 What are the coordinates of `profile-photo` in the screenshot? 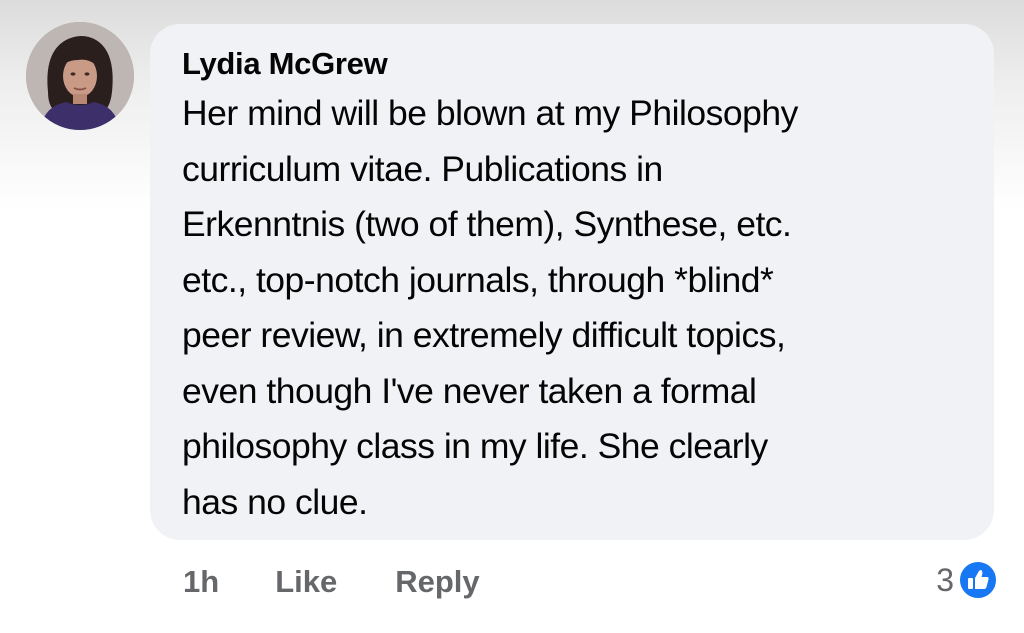 It's located at (80, 76).